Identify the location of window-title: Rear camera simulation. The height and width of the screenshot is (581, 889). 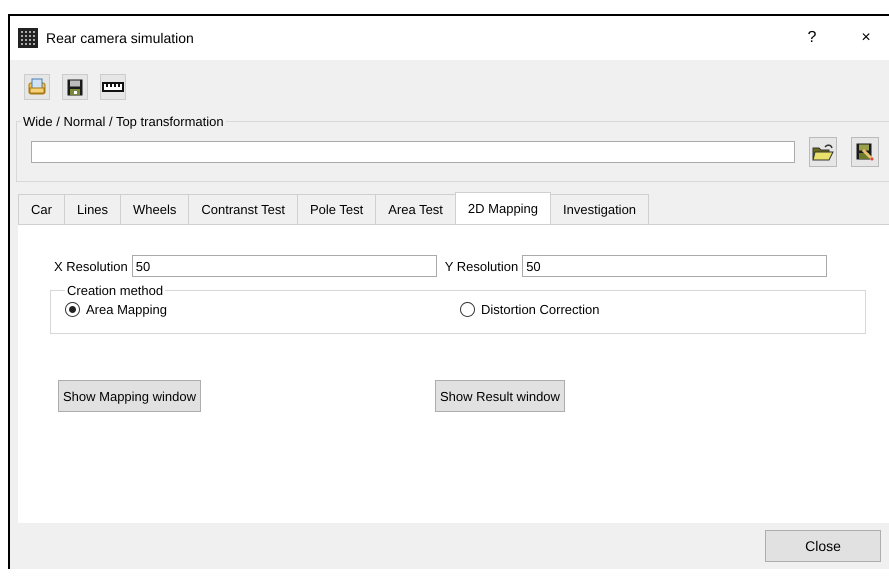
(120, 38).